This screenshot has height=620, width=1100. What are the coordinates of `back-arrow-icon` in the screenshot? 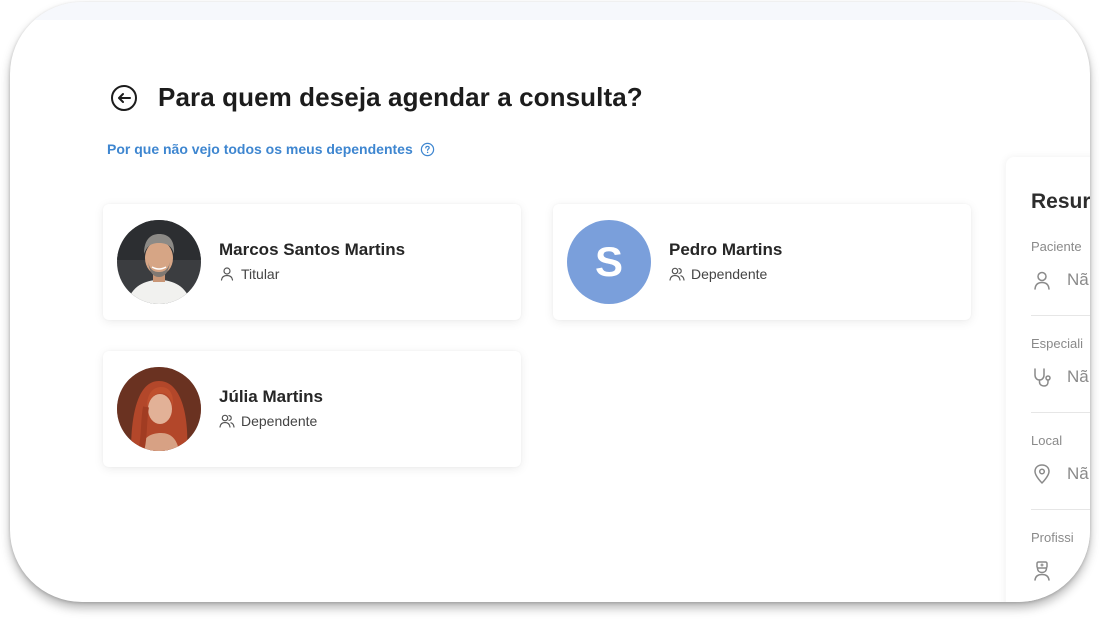 It's located at (124, 98).